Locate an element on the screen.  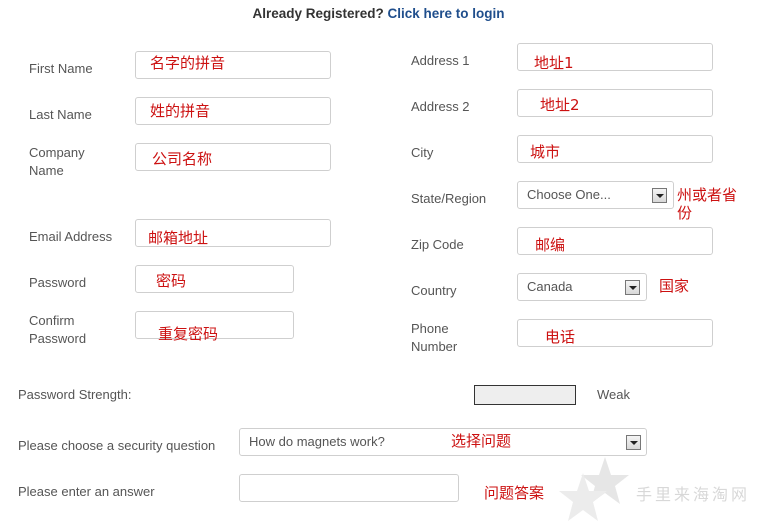
last-name-label: Last Name is located at coordinates (60, 114).